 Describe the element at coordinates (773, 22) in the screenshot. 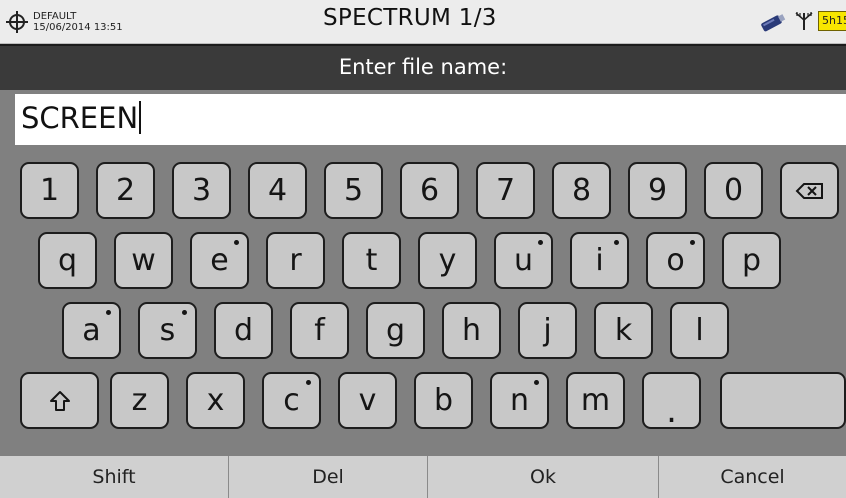

I see `usb-stick-icon` at that location.